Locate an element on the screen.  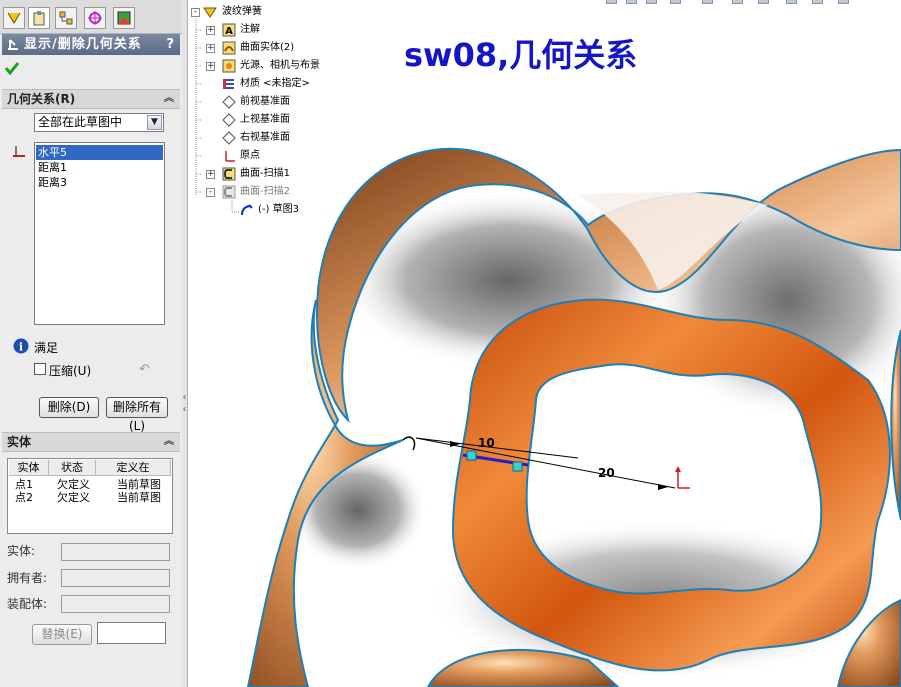
configuration-icon is located at coordinates (66, 18).